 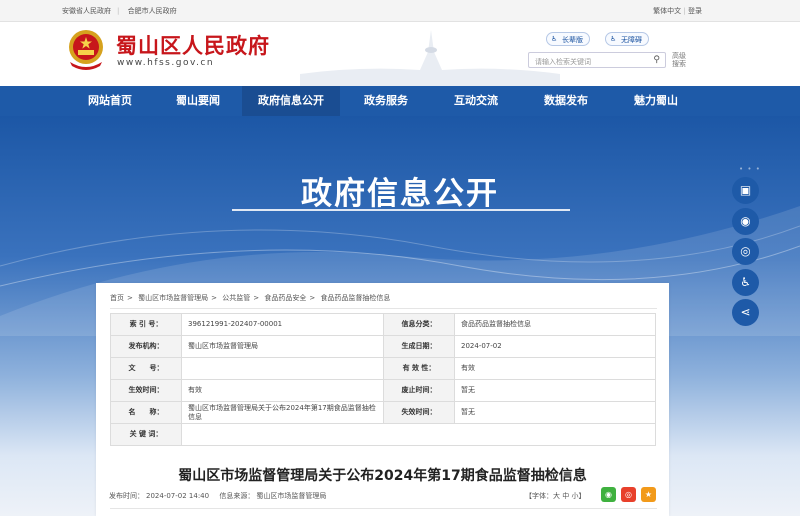 What do you see at coordinates (173, 298) in the screenshot?
I see `breadcrumb-item: 蜀山区市场监督管理局` at bounding box center [173, 298].